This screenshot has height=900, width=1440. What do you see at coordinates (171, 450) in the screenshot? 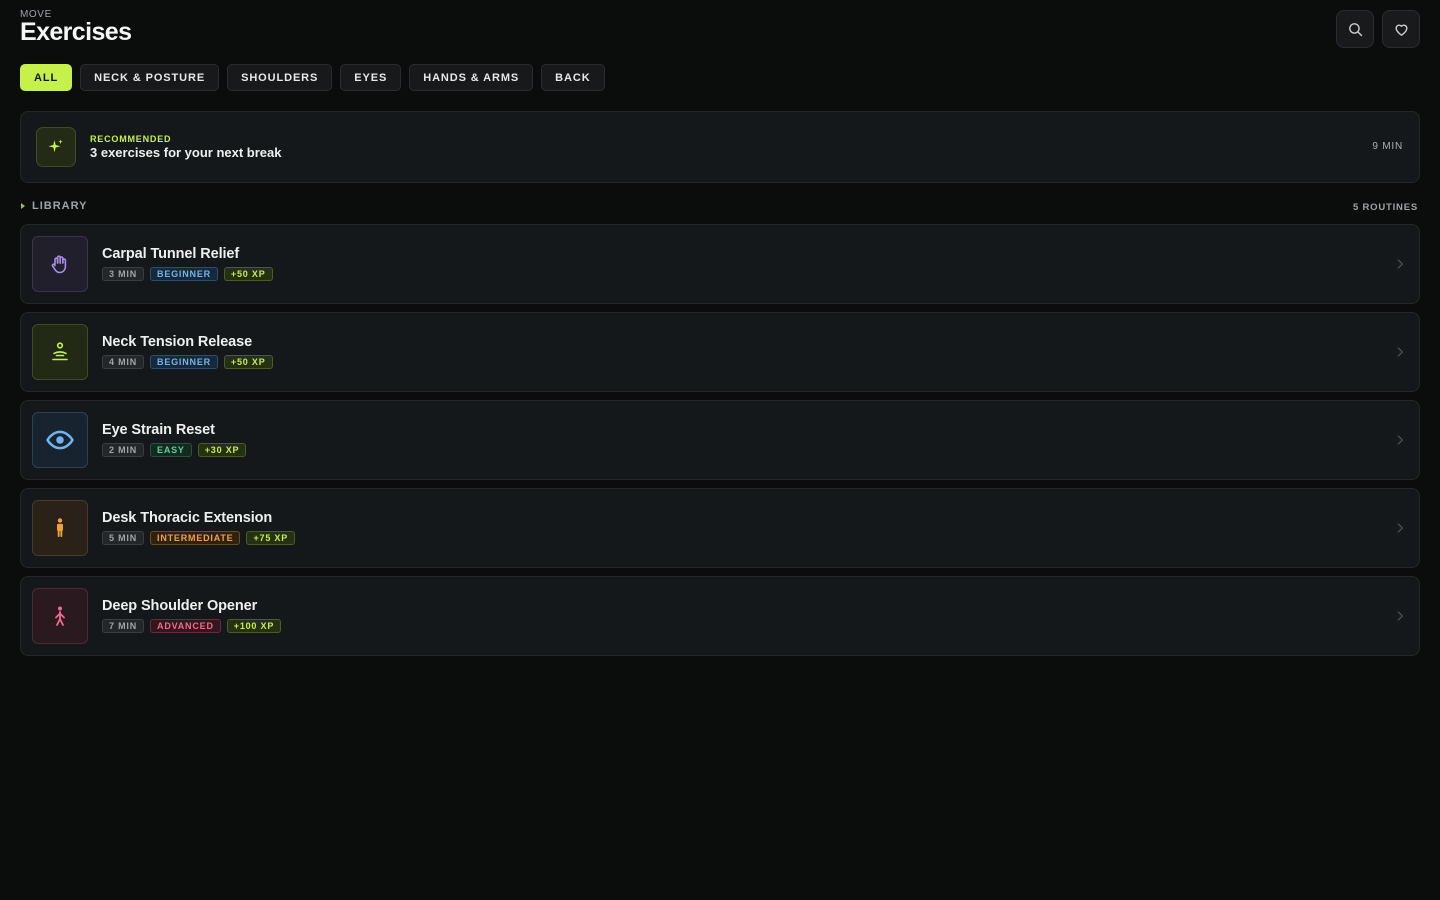
I see `difficulty-badge: EASY` at bounding box center [171, 450].